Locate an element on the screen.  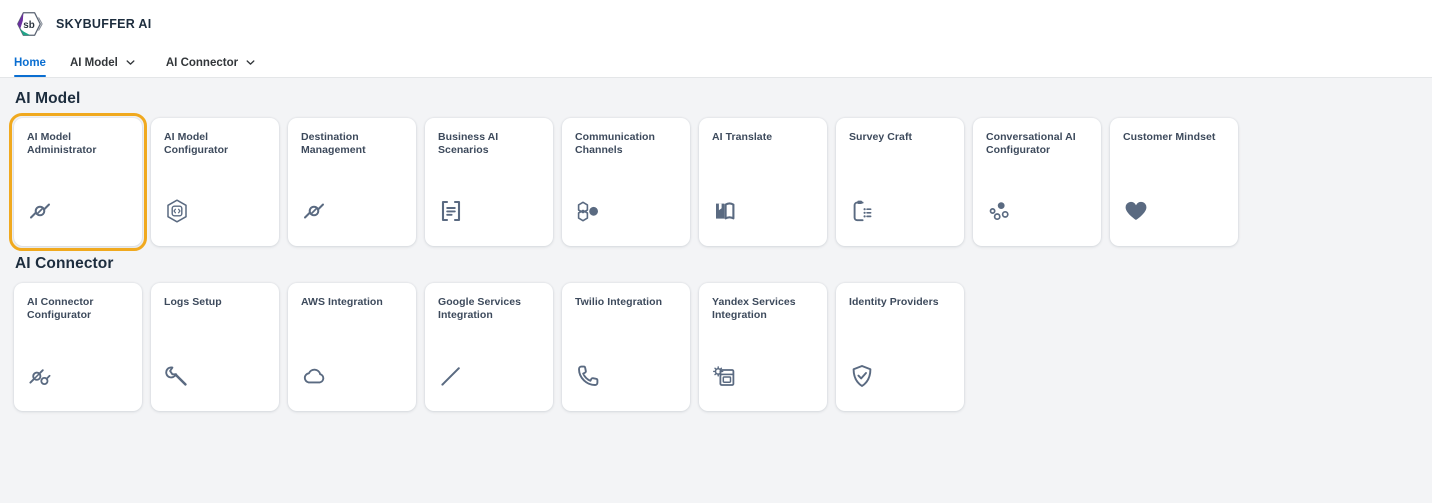
tile-ai-connector-configurator: AI Connector Configurator is located at coordinates (78, 347).